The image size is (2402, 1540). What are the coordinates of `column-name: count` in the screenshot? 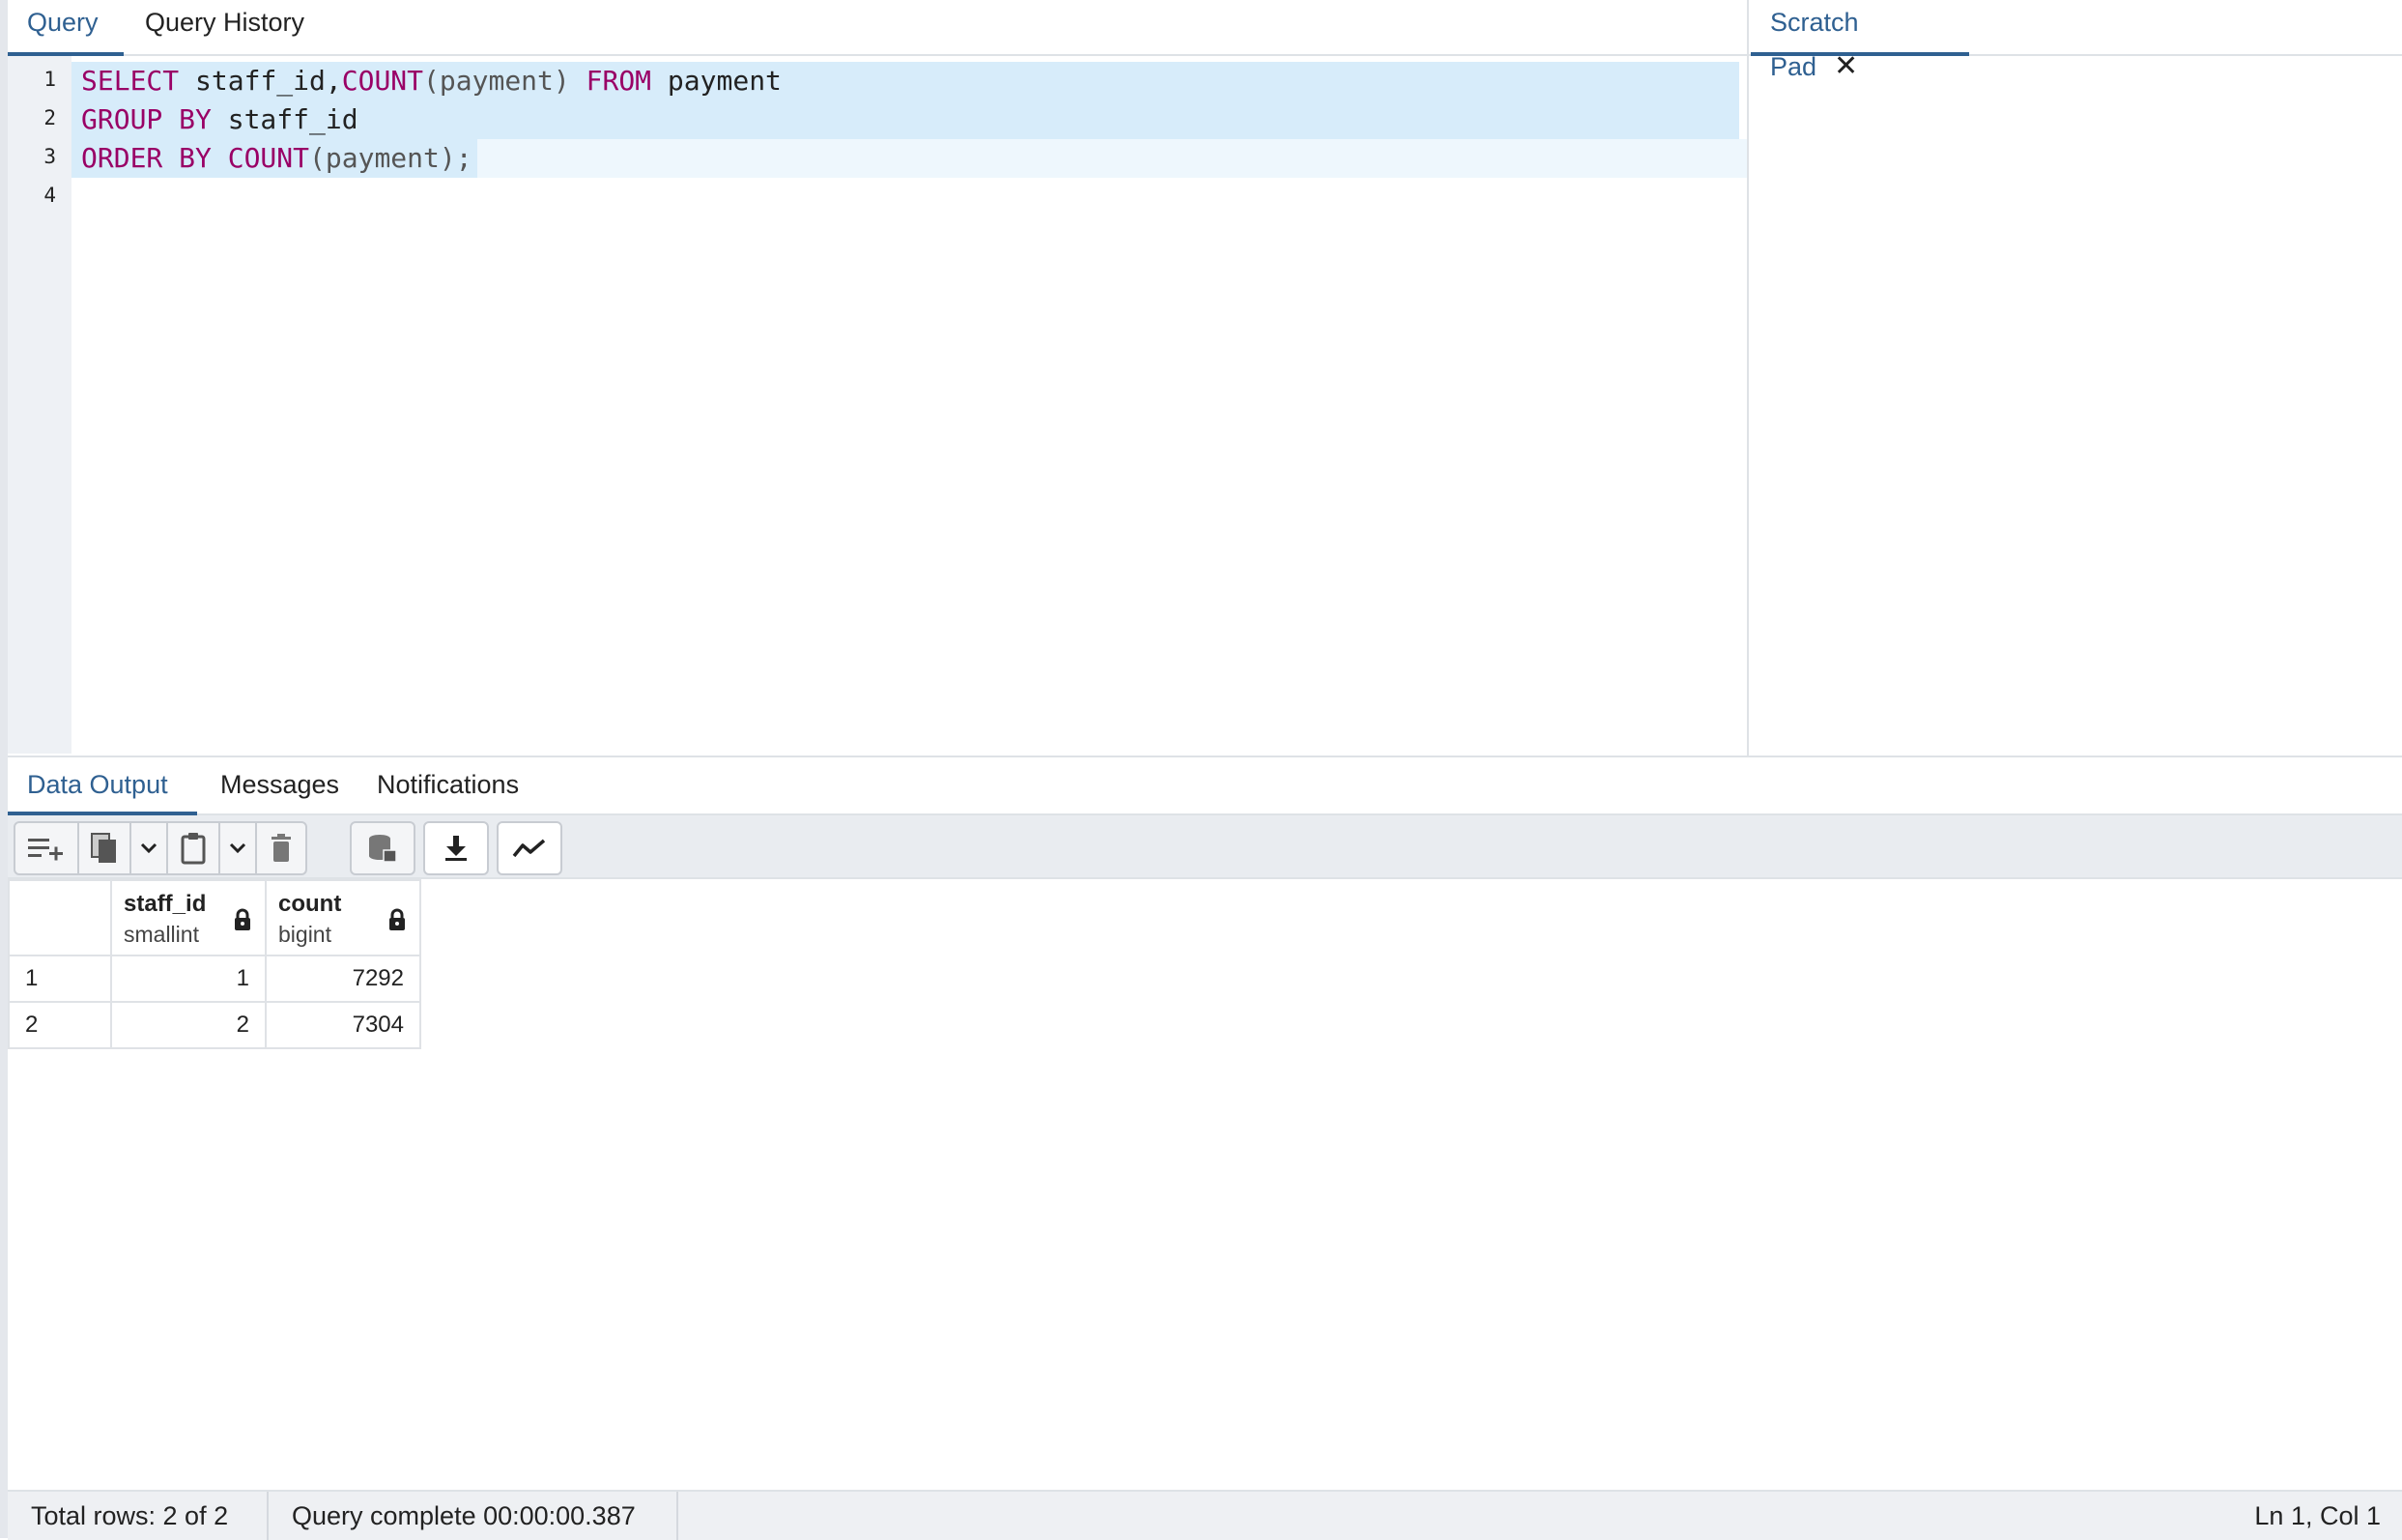 It's located at (310, 904).